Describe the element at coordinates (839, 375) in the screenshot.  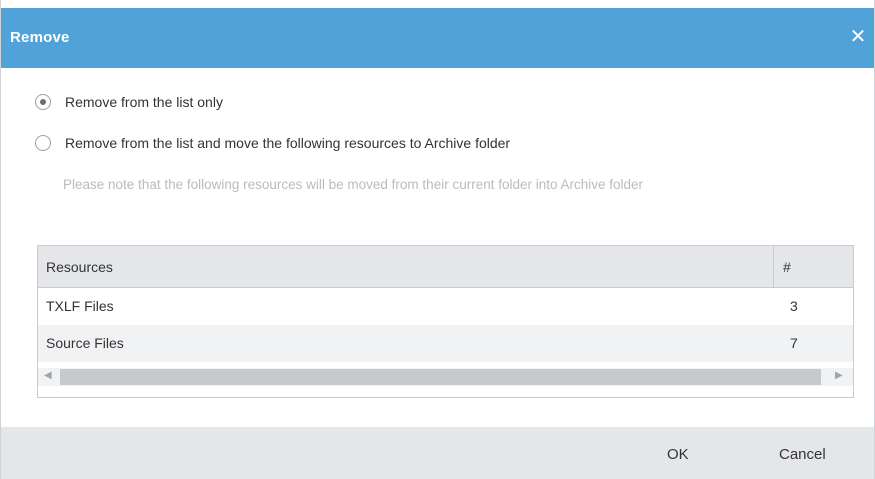
I see `scroll-right-icon: ▶` at that location.